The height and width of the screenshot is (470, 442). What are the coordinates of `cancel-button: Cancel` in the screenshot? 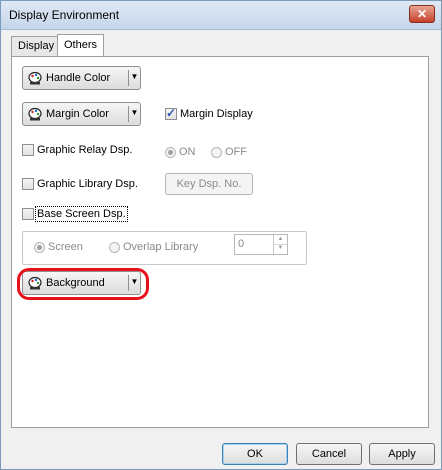 It's located at (329, 454).